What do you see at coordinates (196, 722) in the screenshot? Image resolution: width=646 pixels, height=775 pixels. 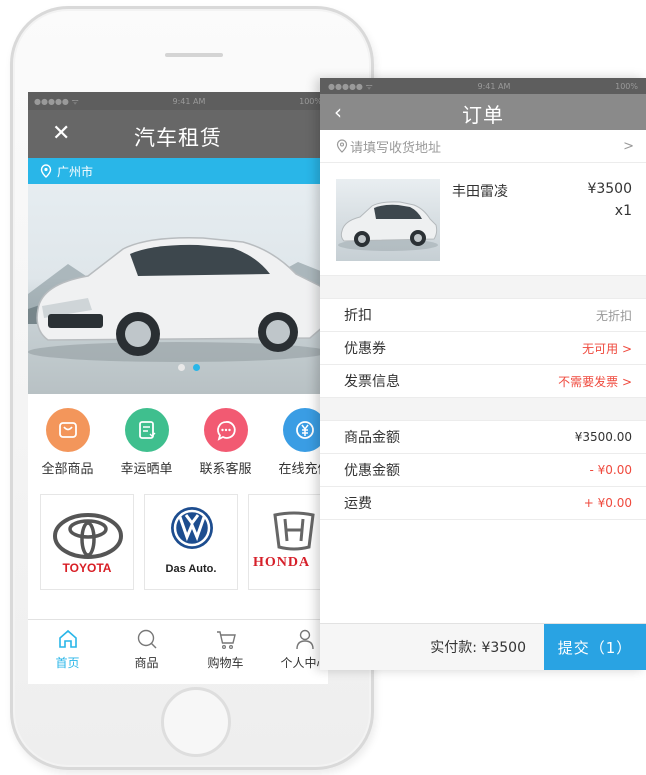 I see `home-button` at bounding box center [196, 722].